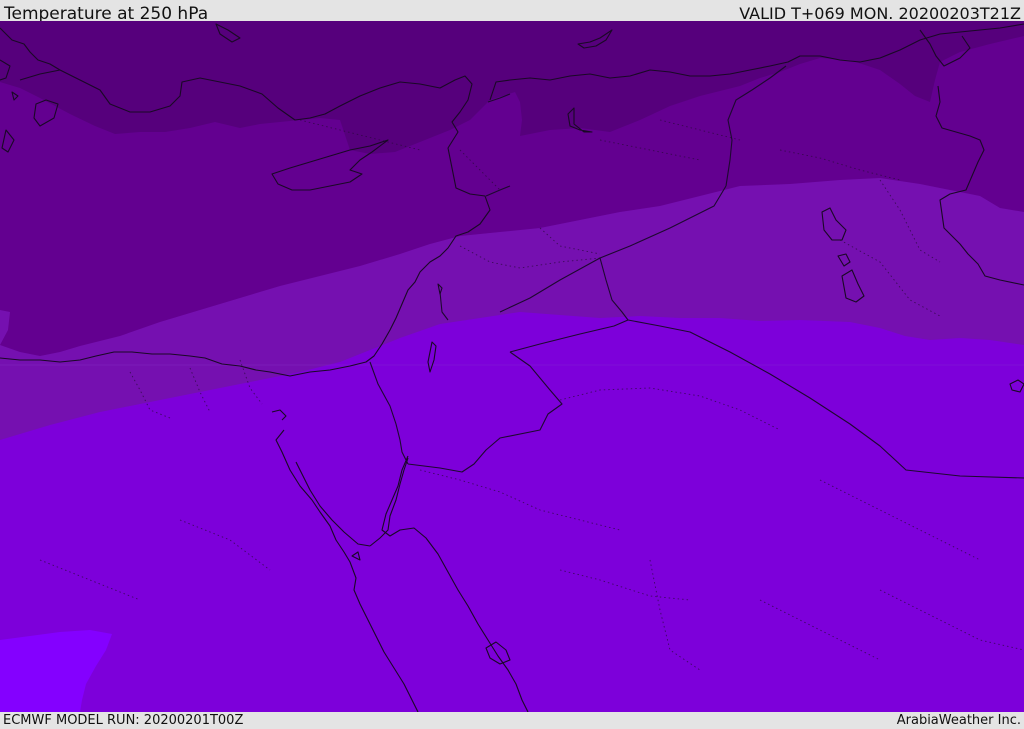 This screenshot has width=1024, height=729. What do you see at coordinates (958, 720) in the screenshot?
I see `credit-label: ArabiaWeather Inc.` at bounding box center [958, 720].